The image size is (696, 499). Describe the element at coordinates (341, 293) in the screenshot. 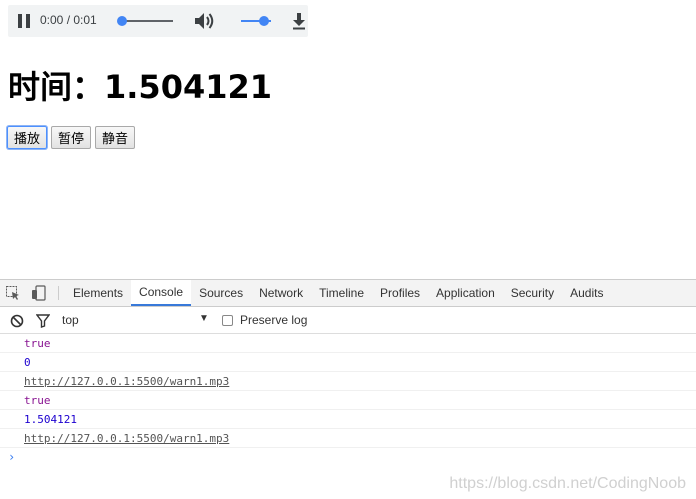

I see `tab-timeline: Timeline` at that location.